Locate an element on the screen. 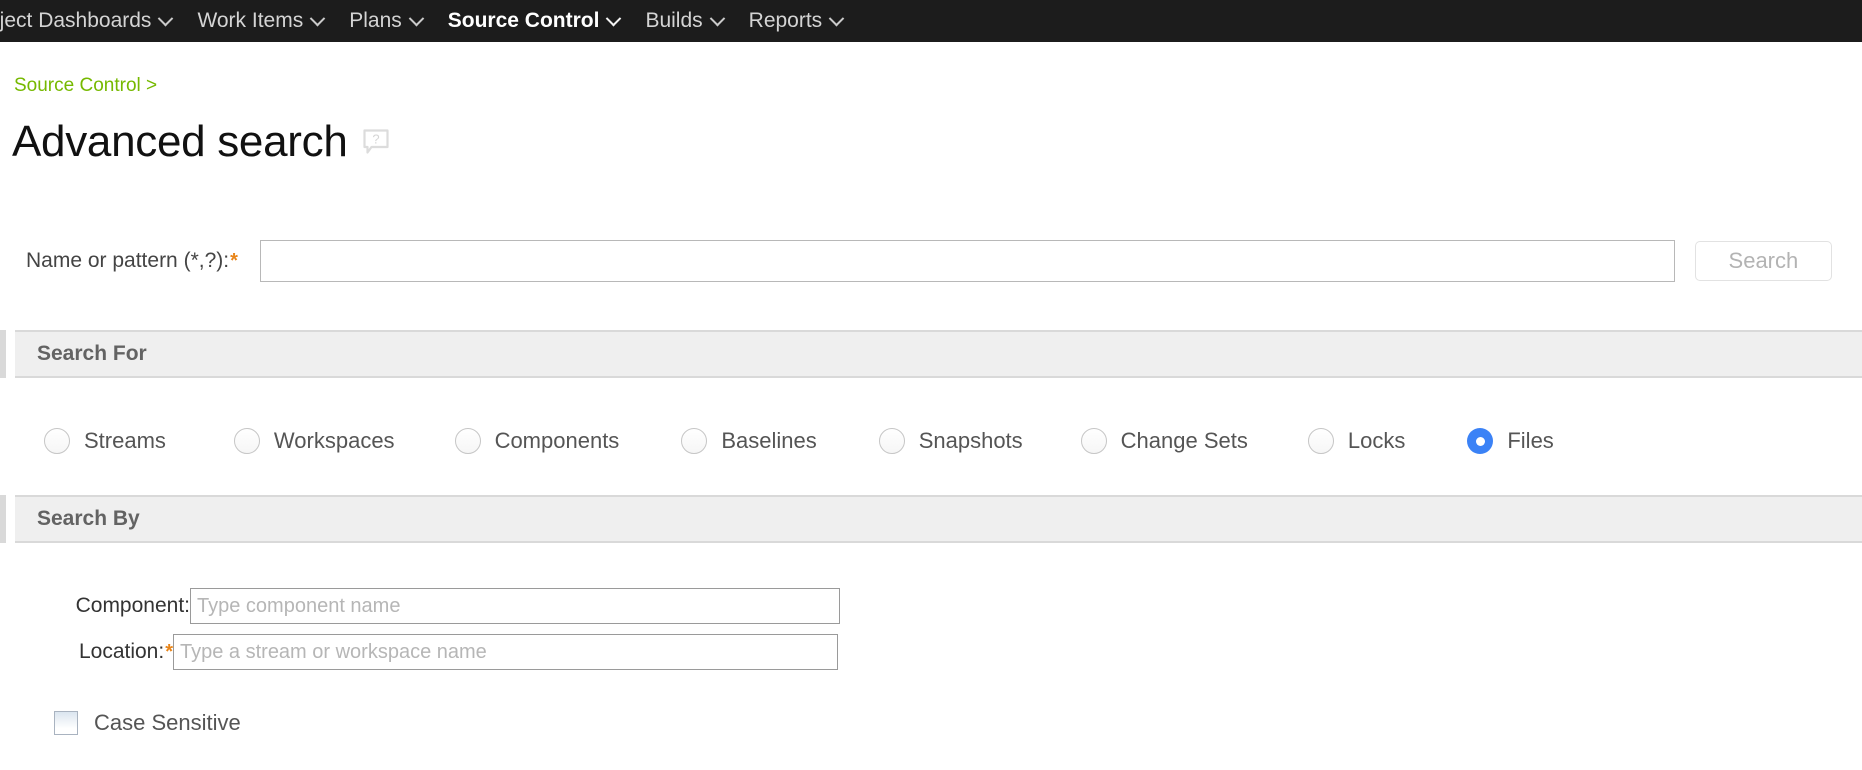 This screenshot has width=1862, height=770. help-question-bubble-icon: ? is located at coordinates (376, 142).